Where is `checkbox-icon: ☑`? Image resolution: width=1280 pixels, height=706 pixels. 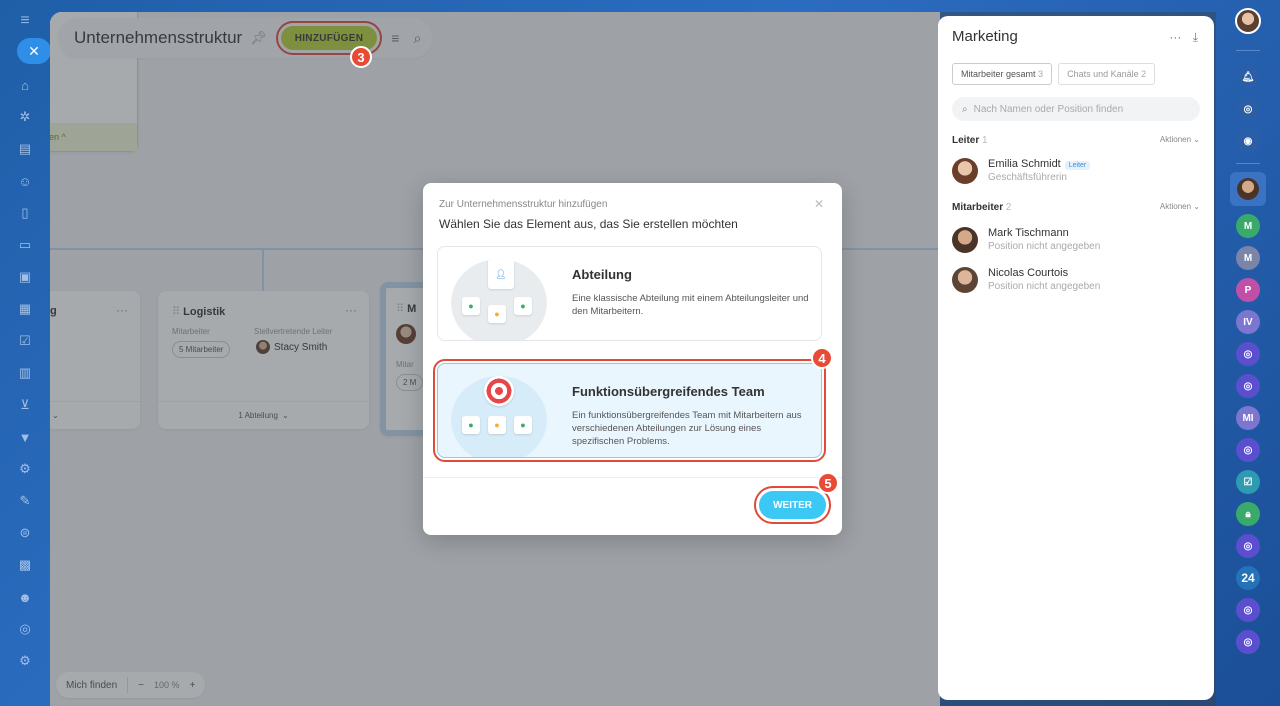
checkbox-icon: ☑ is located at coordinates (25, 341).